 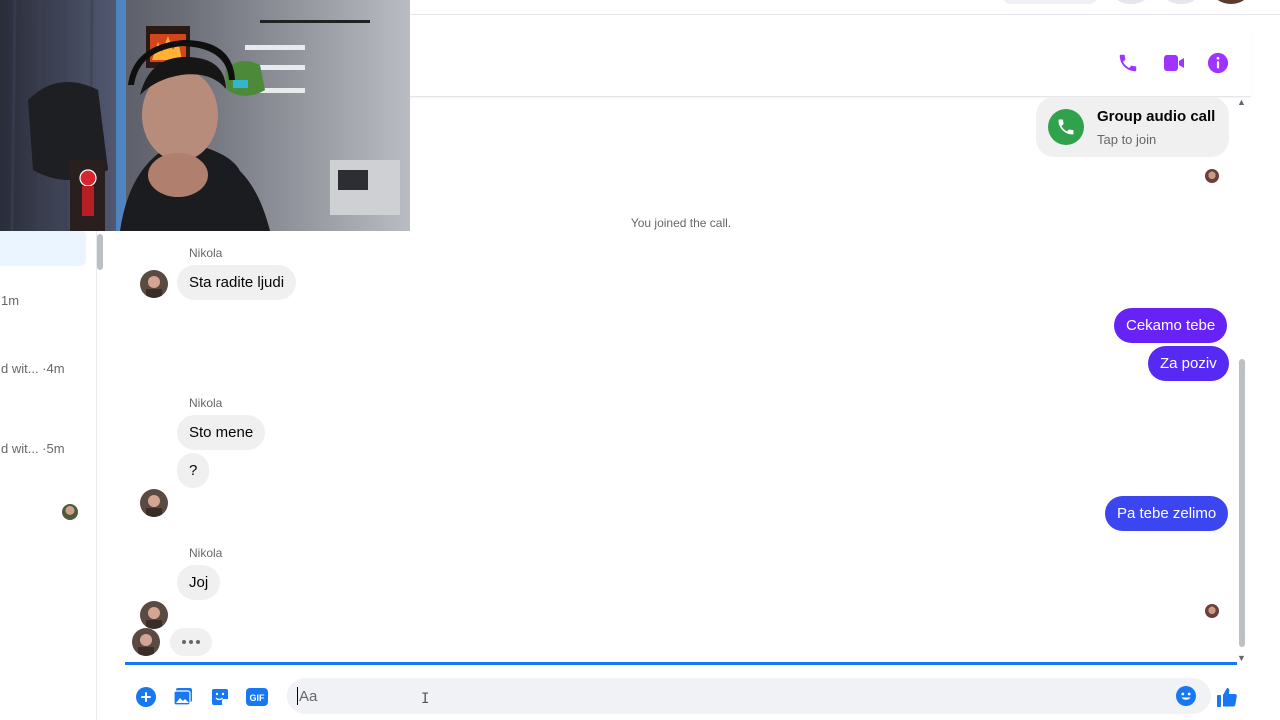 I want to click on sidebar-scrollbar, so click(x=100, y=252).